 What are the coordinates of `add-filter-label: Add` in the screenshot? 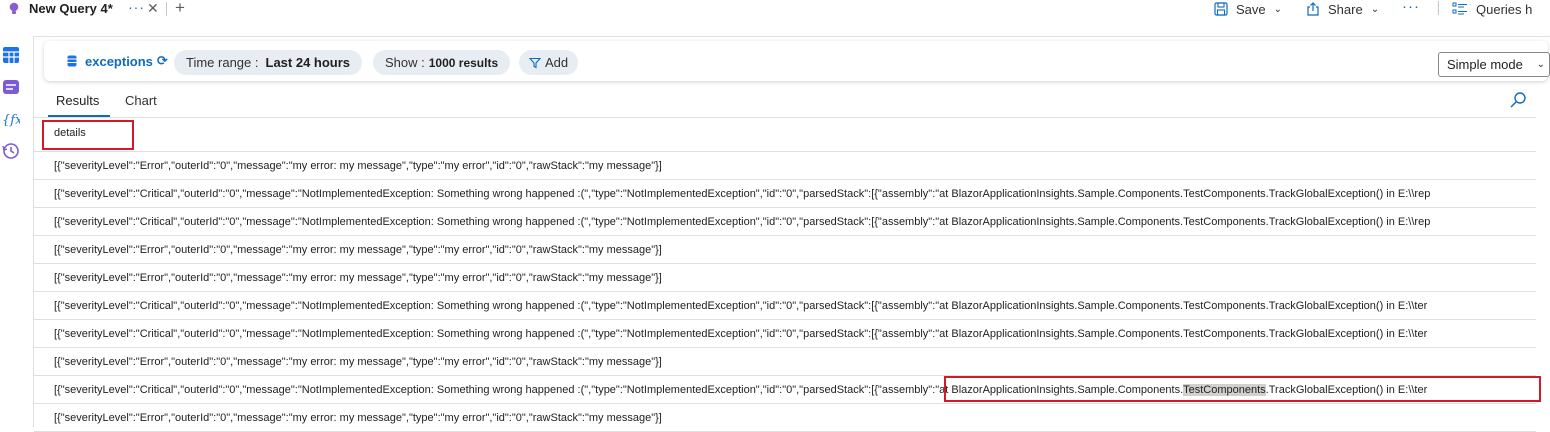 It's located at (557, 62).